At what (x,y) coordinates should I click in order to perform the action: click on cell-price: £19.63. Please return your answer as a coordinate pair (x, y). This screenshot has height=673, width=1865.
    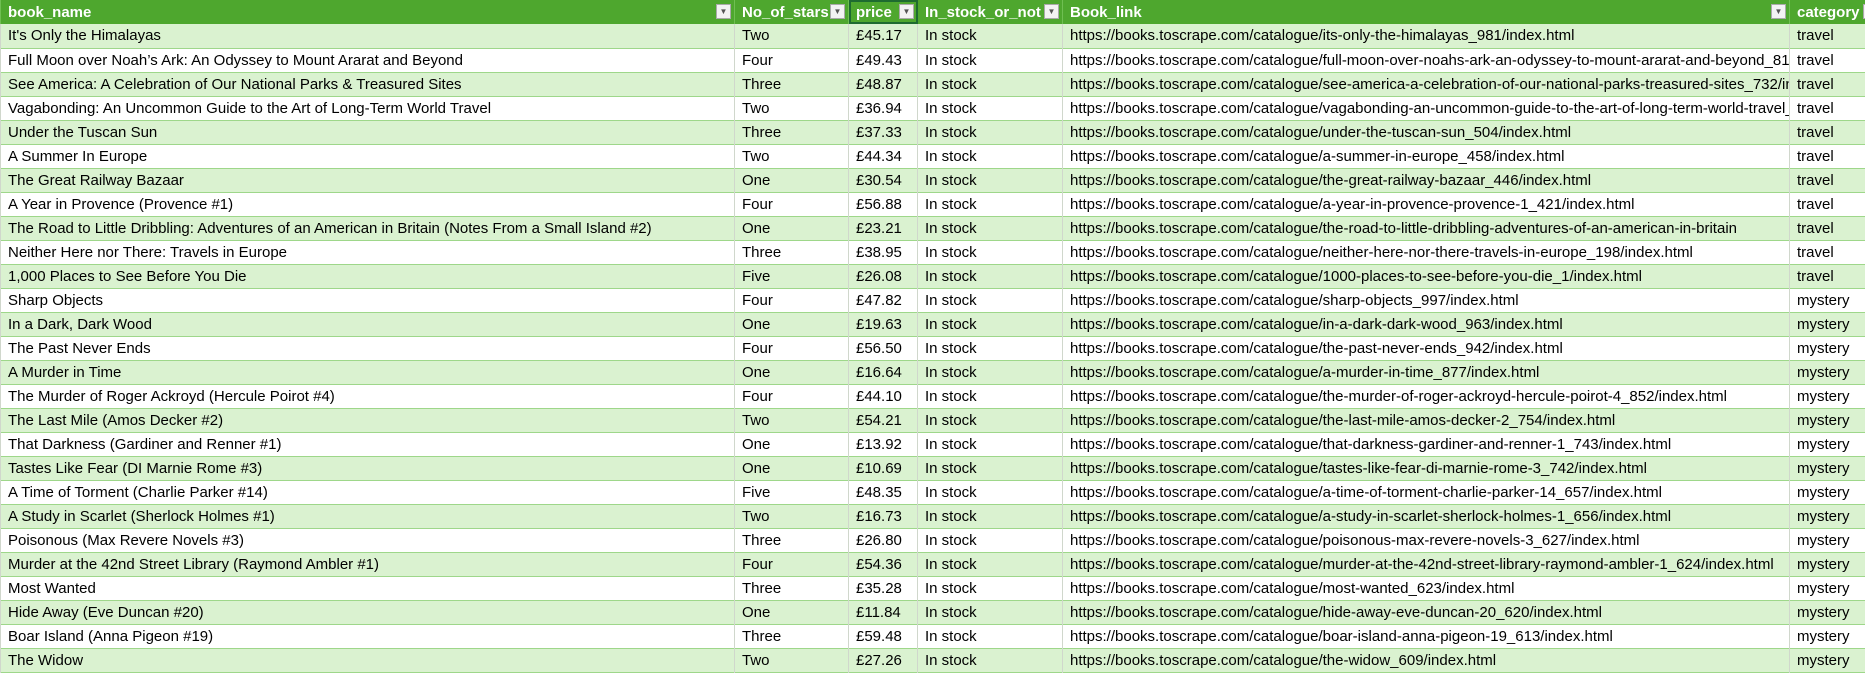
    Looking at the image, I should click on (883, 324).